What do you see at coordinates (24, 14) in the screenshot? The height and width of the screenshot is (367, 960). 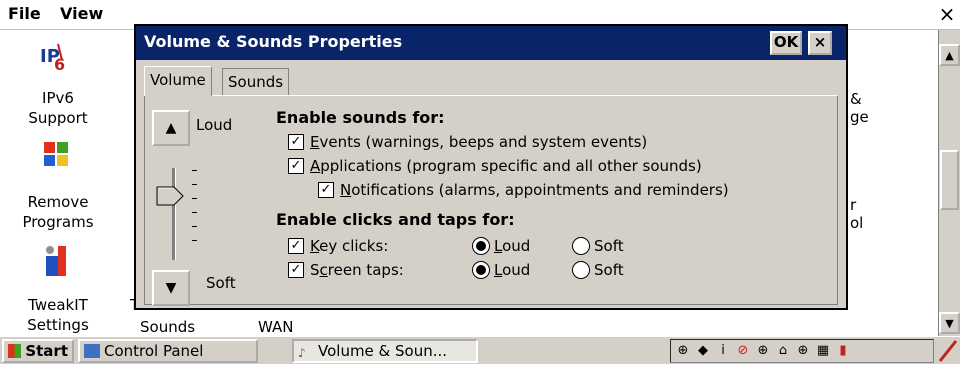 I see `menu-file: File` at bounding box center [24, 14].